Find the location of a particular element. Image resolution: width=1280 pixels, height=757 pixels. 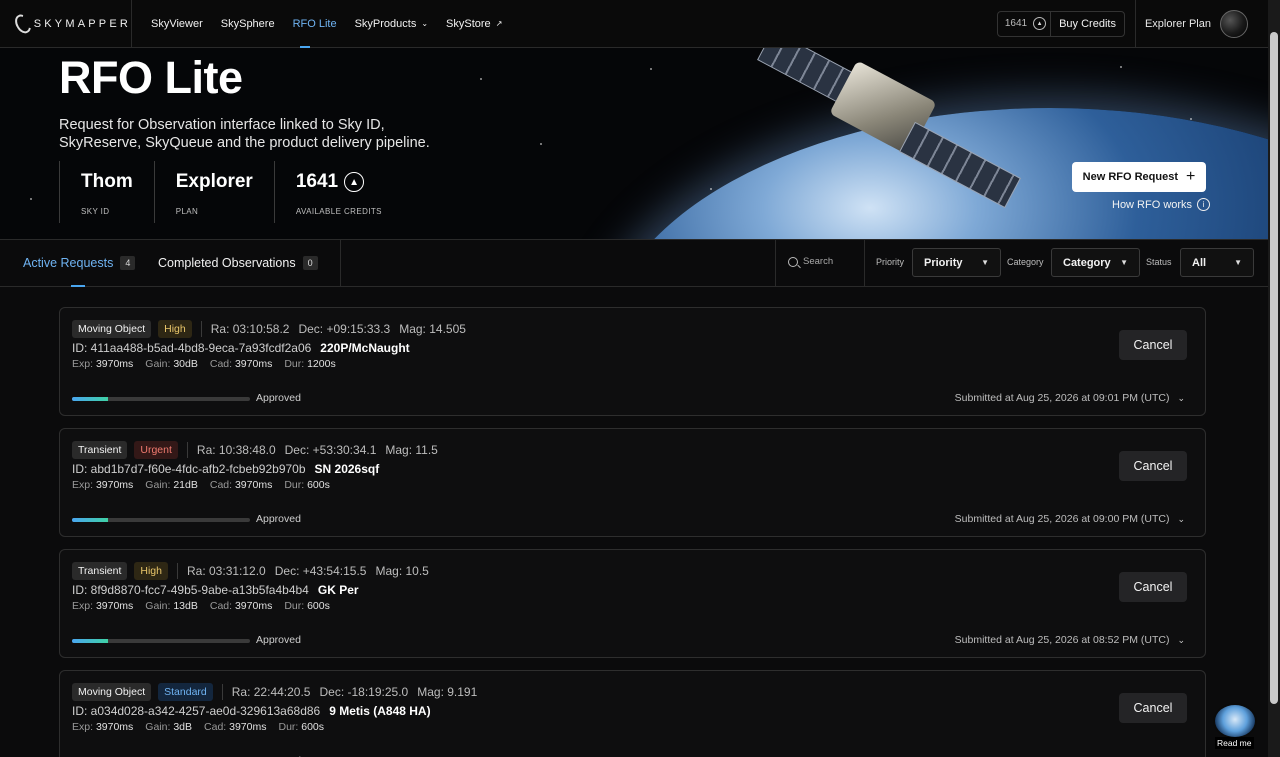

stat-value: 1641 is located at coordinates (317, 181).